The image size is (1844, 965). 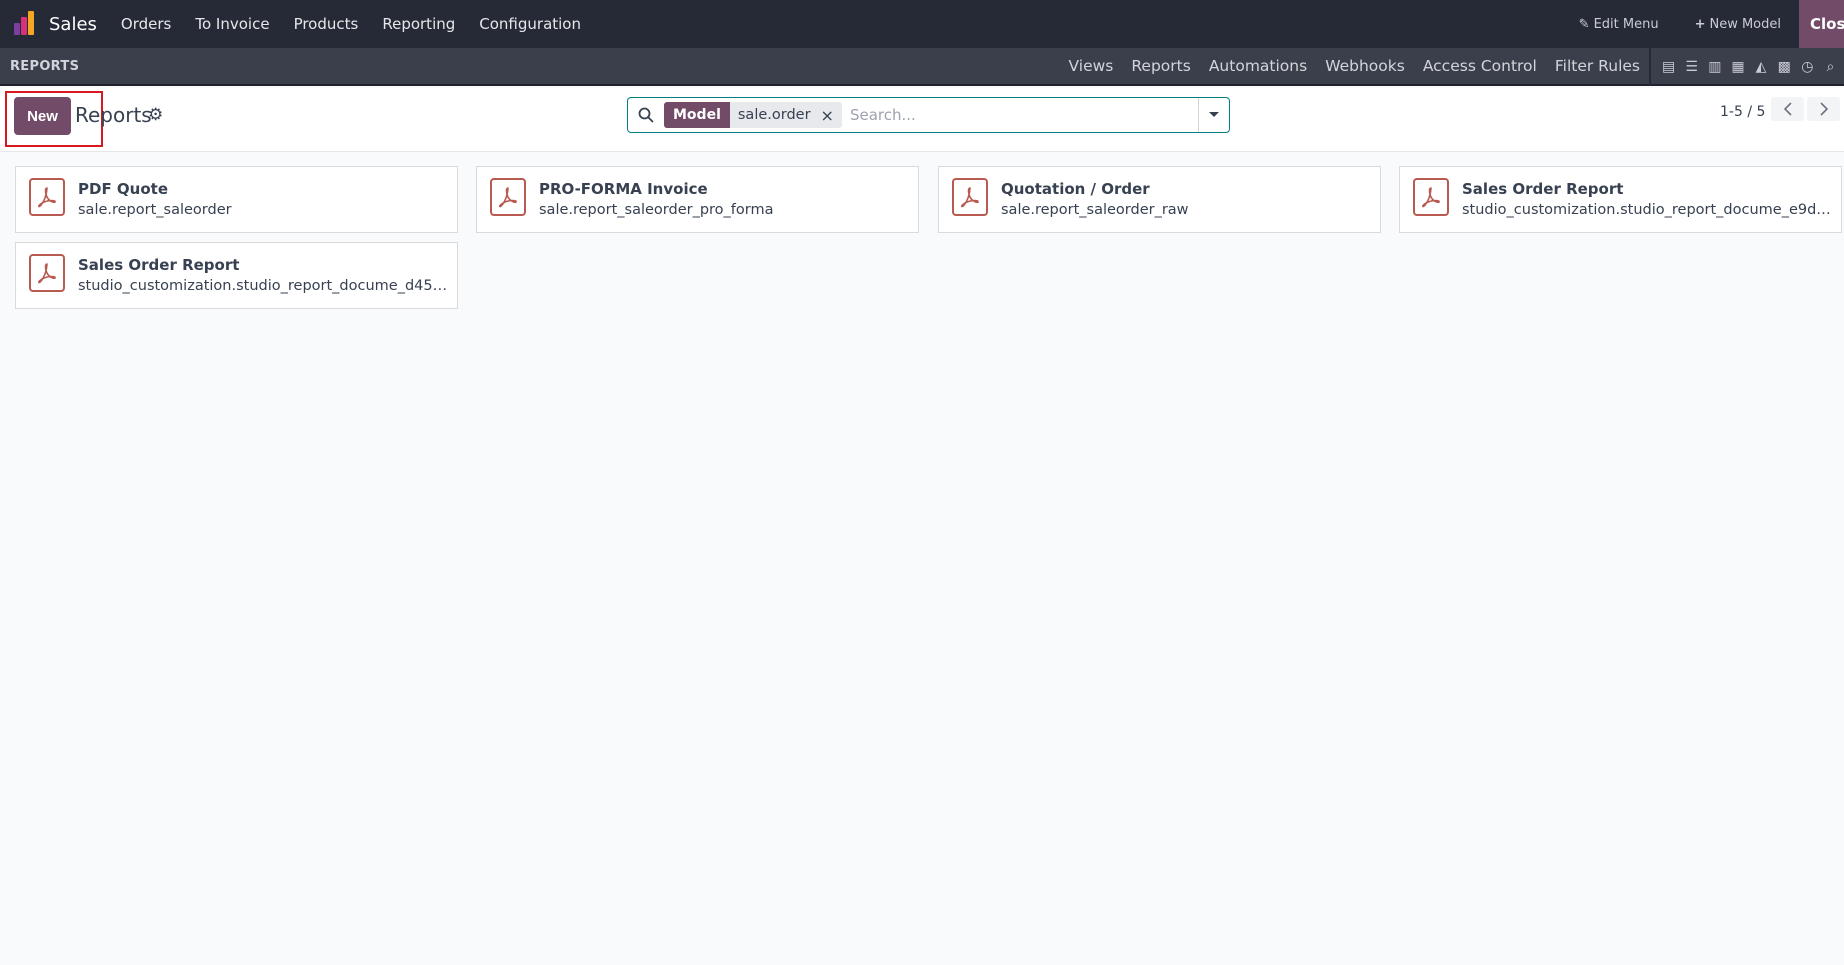 I want to click on pager-next-button, so click(x=1823, y=109).